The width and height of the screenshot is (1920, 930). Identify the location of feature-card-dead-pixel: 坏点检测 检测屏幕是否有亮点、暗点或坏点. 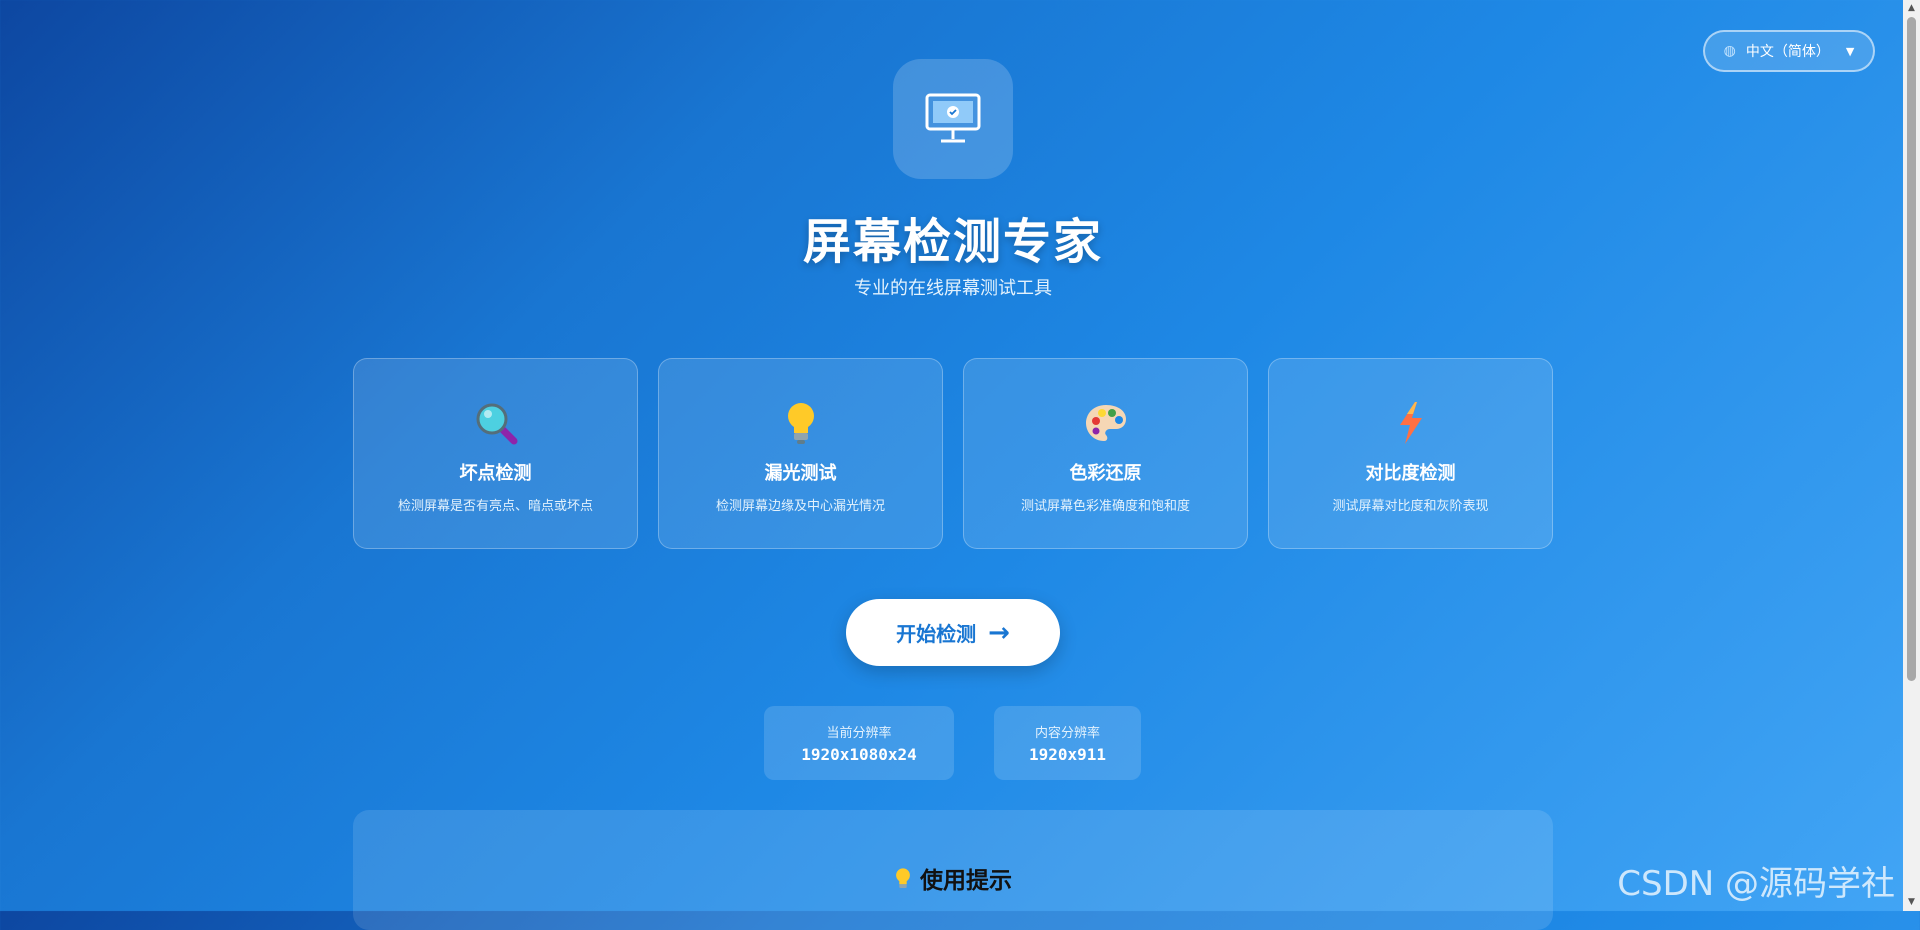
(495, 453).